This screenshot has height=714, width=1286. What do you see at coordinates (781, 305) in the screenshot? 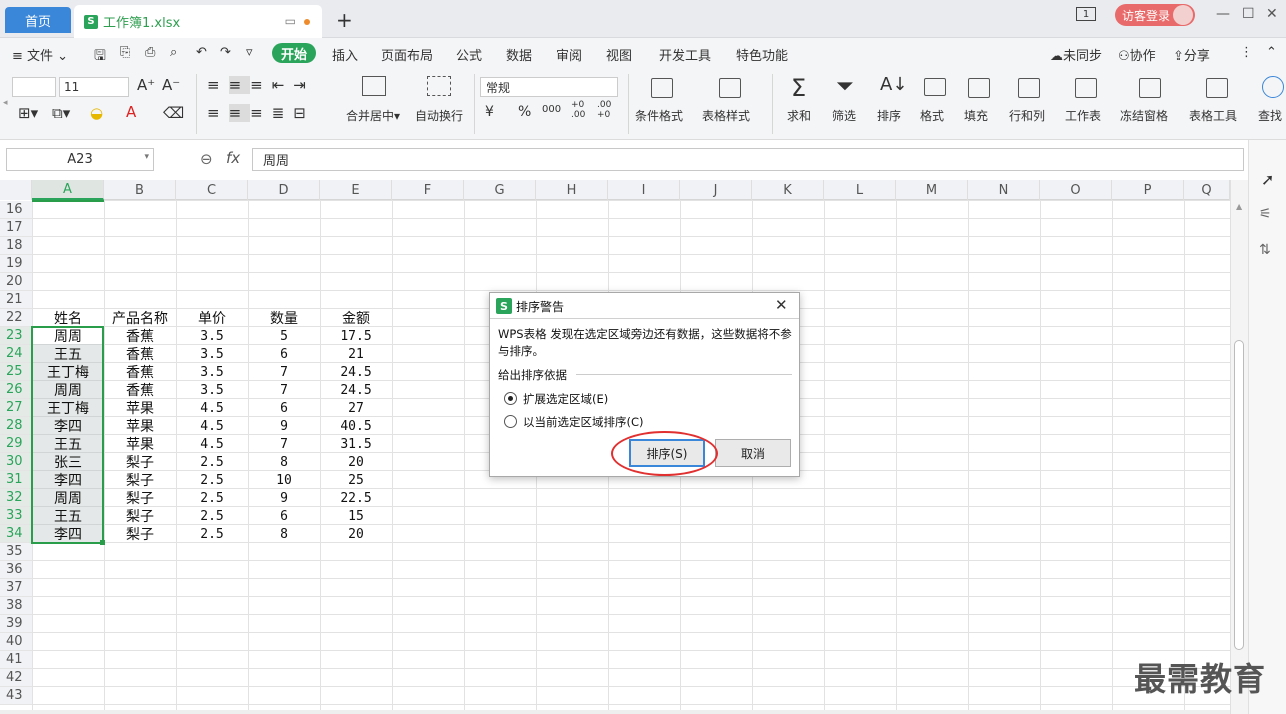
I see `dialog-close-icon: ✕` at bounding box center [781, 305].